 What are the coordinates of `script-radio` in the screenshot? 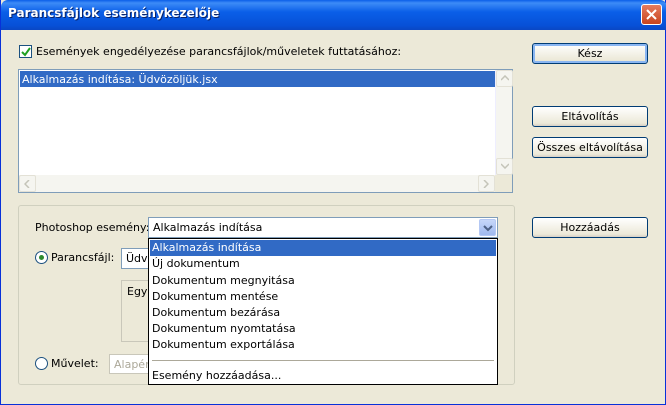 It's located at (41, 257).